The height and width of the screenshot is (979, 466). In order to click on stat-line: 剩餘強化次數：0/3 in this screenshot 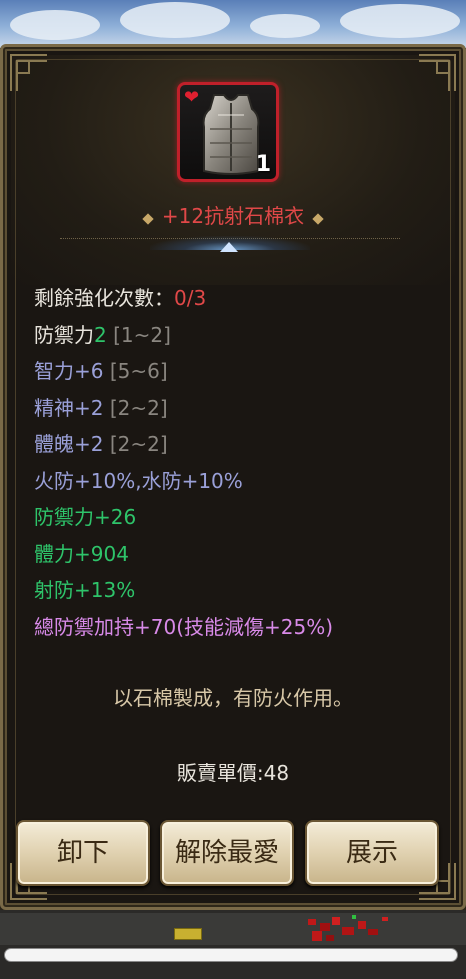, I will do `click(239, 298)`.